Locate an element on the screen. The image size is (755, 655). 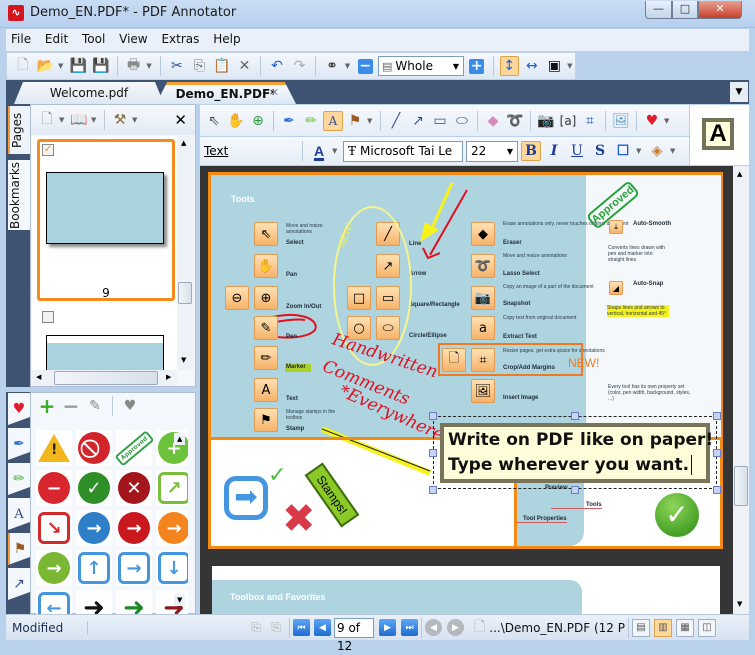
paste-icon: 📋 is located at coordinates (222, 66).